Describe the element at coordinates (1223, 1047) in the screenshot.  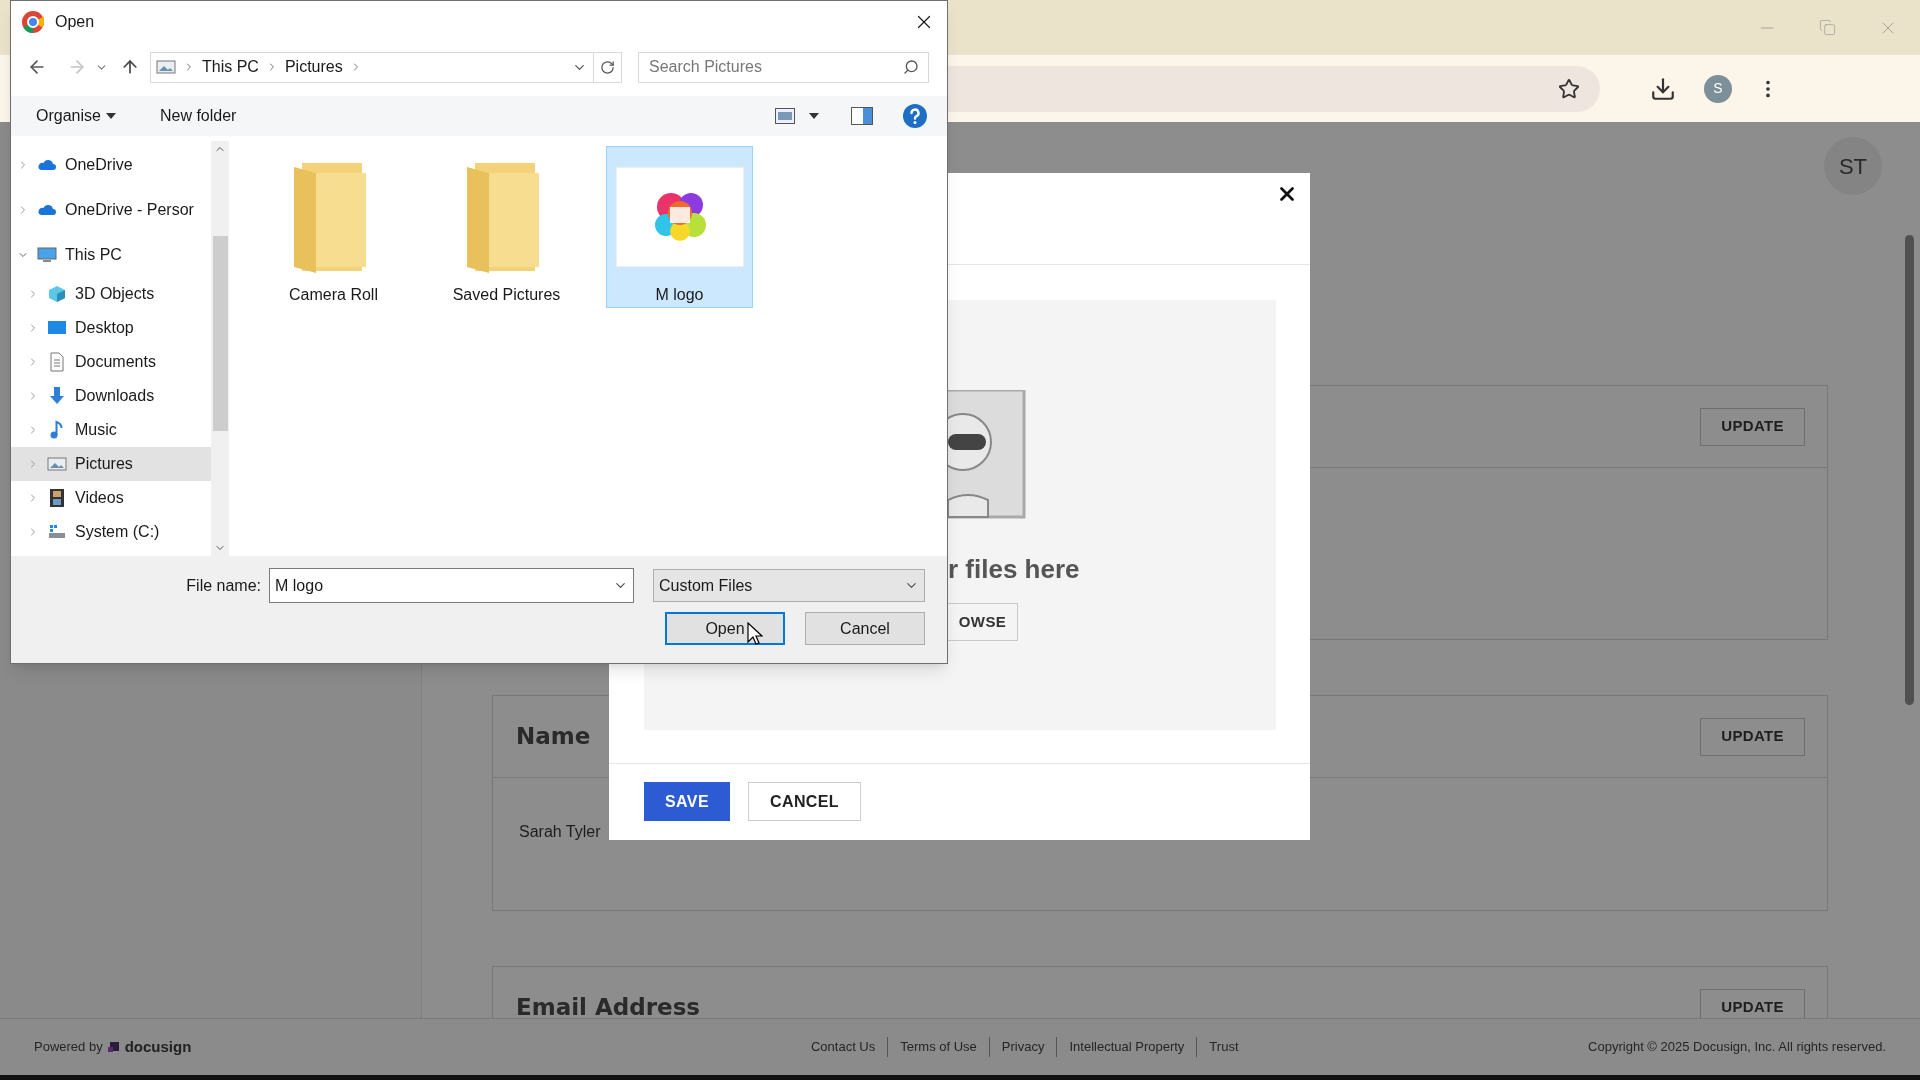
I see `footer-link: Trust` at that location.